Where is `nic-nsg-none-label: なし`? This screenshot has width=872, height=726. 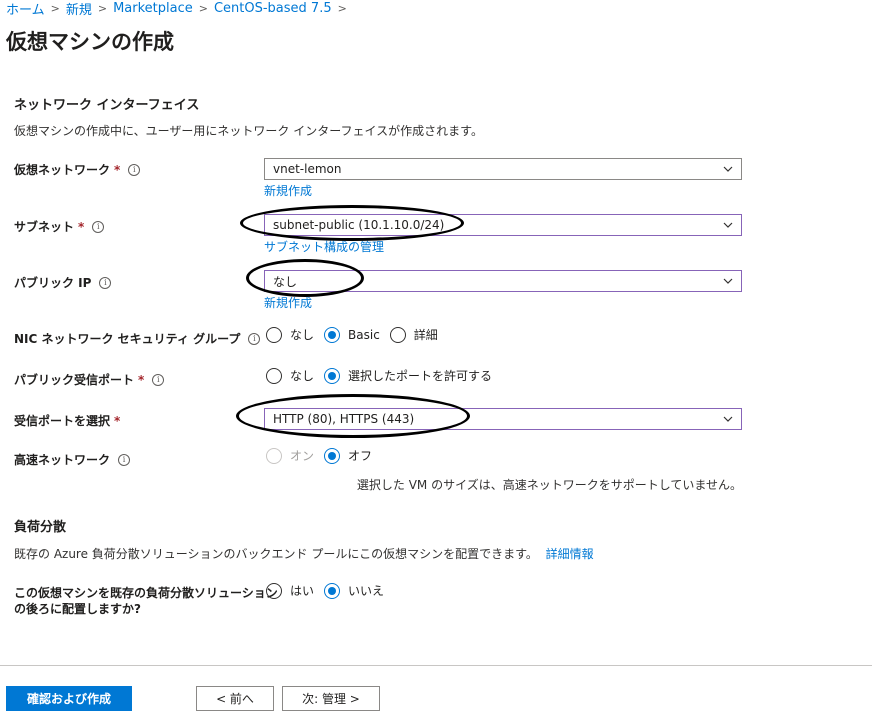 nic-nsg-none-label: なし is located at coordinates (302, 335).